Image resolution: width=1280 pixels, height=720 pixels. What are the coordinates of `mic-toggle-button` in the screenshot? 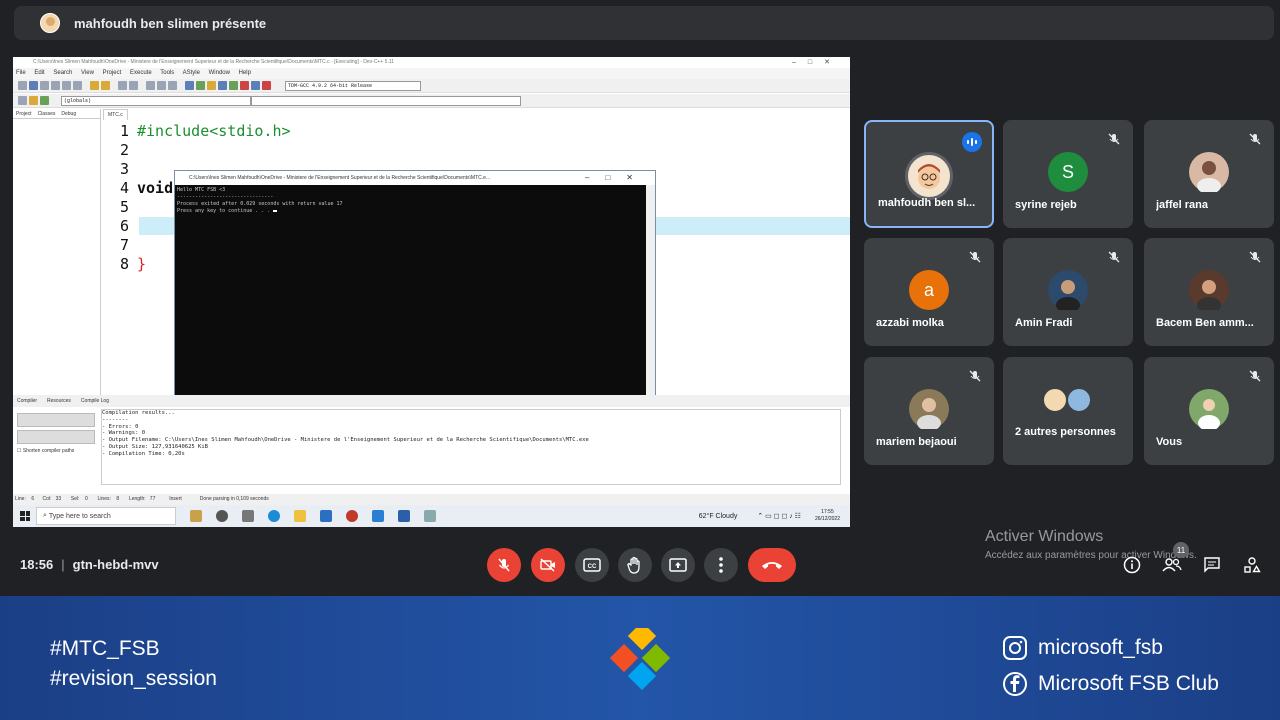 It's located at (504, 565).